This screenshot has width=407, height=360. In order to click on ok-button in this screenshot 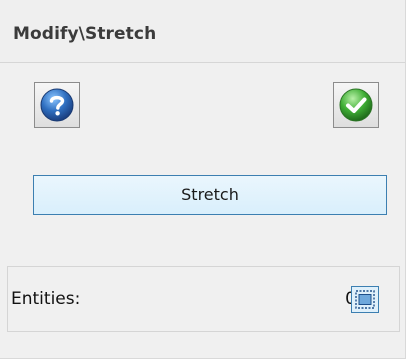, I will do `click(356, 105)`.